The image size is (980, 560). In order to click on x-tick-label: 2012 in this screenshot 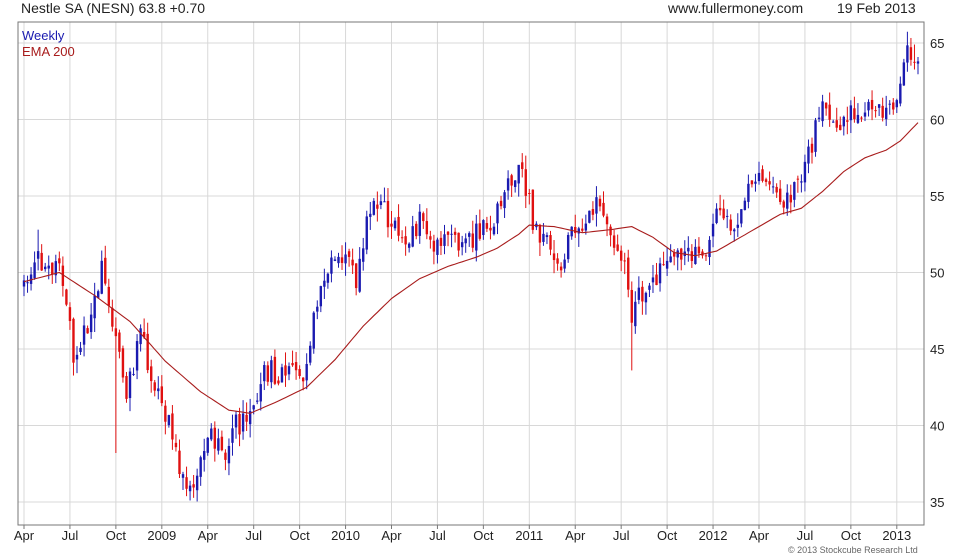, I will do `click(713, 535)`.